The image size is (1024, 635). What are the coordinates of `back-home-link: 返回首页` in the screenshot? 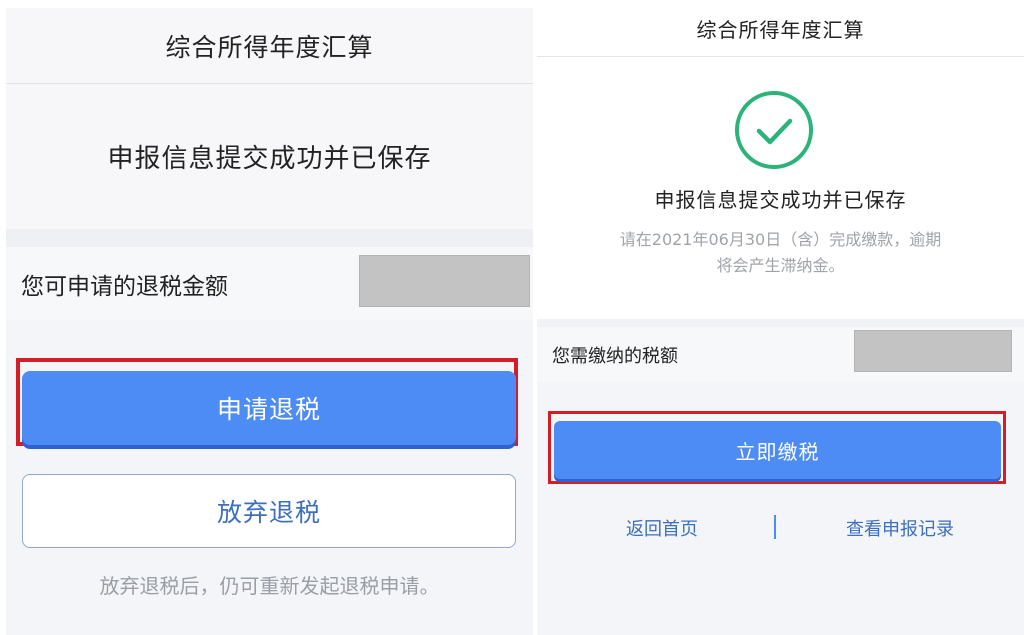 It's located at (662, 528).